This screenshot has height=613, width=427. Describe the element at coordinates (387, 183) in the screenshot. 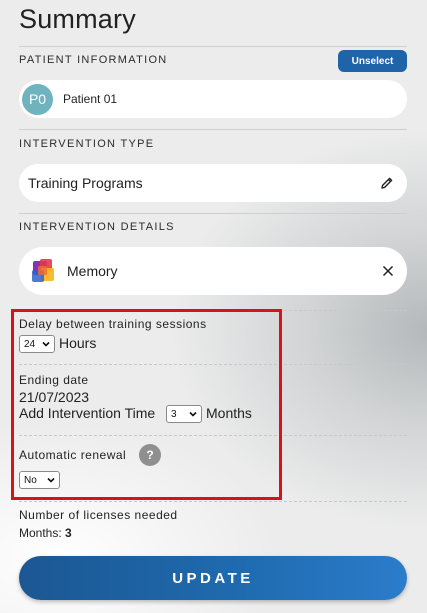

I see `pencil-icon` at that location.